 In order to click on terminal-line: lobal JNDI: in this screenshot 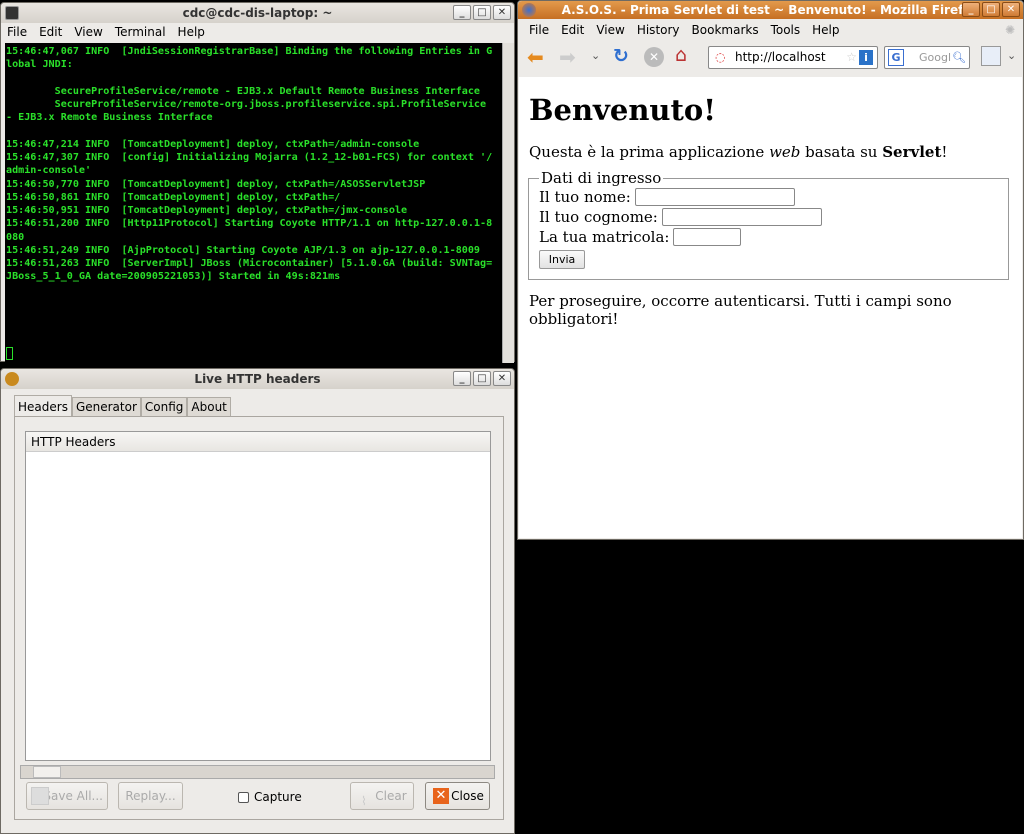, I will do `click(39, 65)`.